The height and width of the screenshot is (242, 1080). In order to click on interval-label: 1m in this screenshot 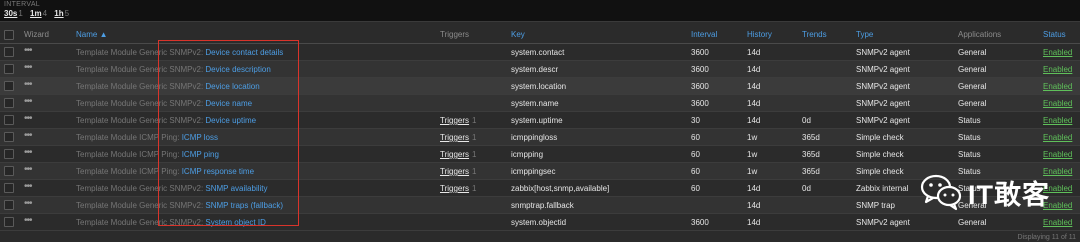, I will do `click(36, 13)`.